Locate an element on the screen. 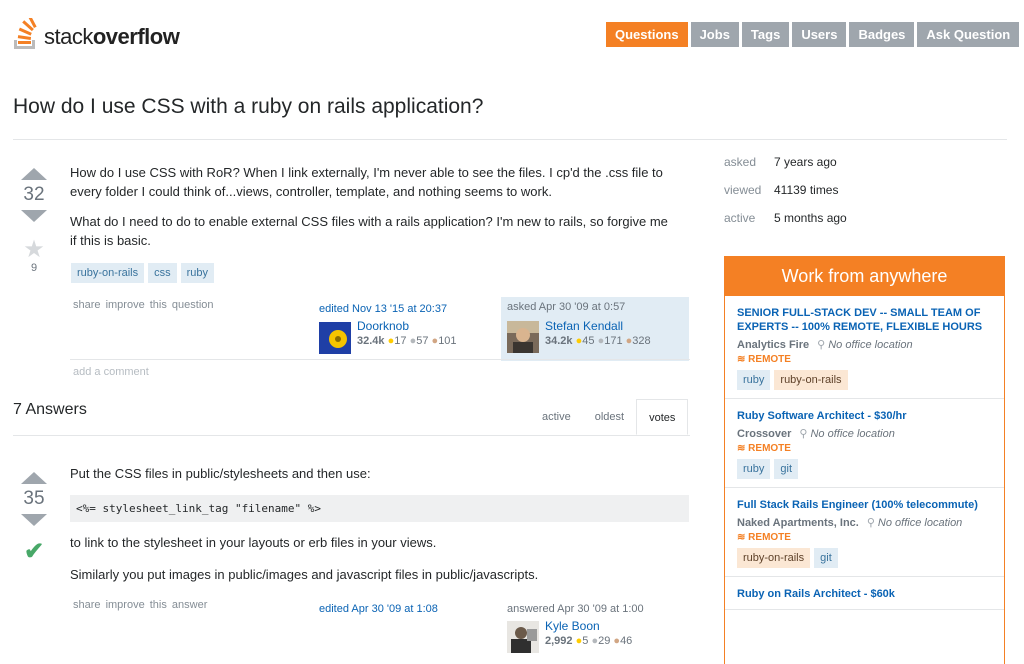  job-title-link: Ruby Software Architect - $30/hr is located at coordinates (864, 416).